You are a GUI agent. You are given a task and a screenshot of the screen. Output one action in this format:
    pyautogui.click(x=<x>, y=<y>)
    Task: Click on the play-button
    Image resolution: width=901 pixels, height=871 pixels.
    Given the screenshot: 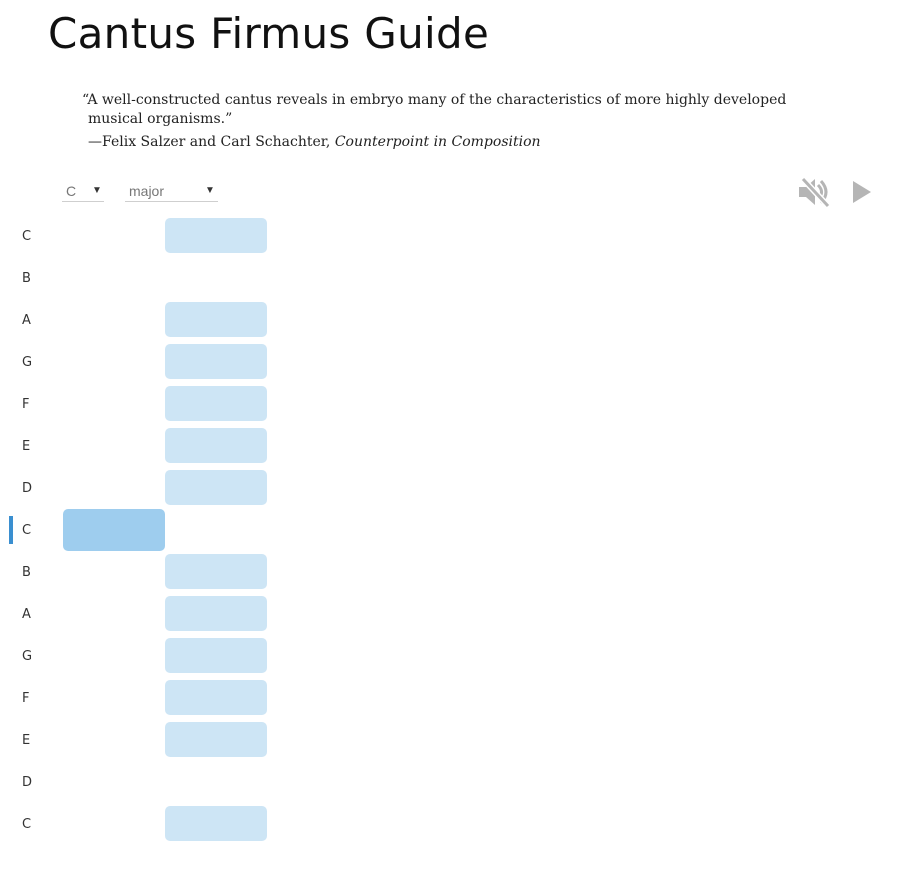 What is the action you would take?
    pyautogui.click(x=862, y=192)
    